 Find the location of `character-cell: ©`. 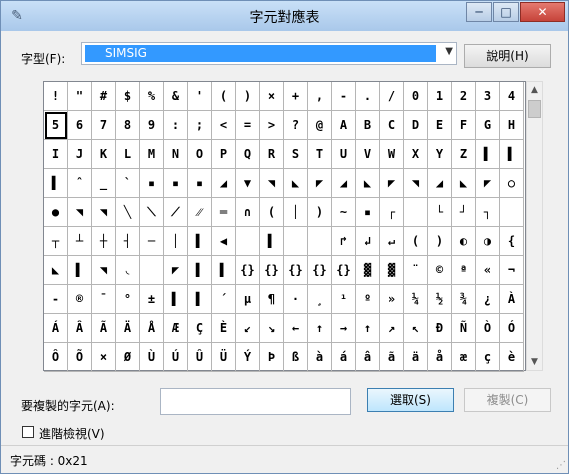

character-cell: © is located at coordinates (440, 270).